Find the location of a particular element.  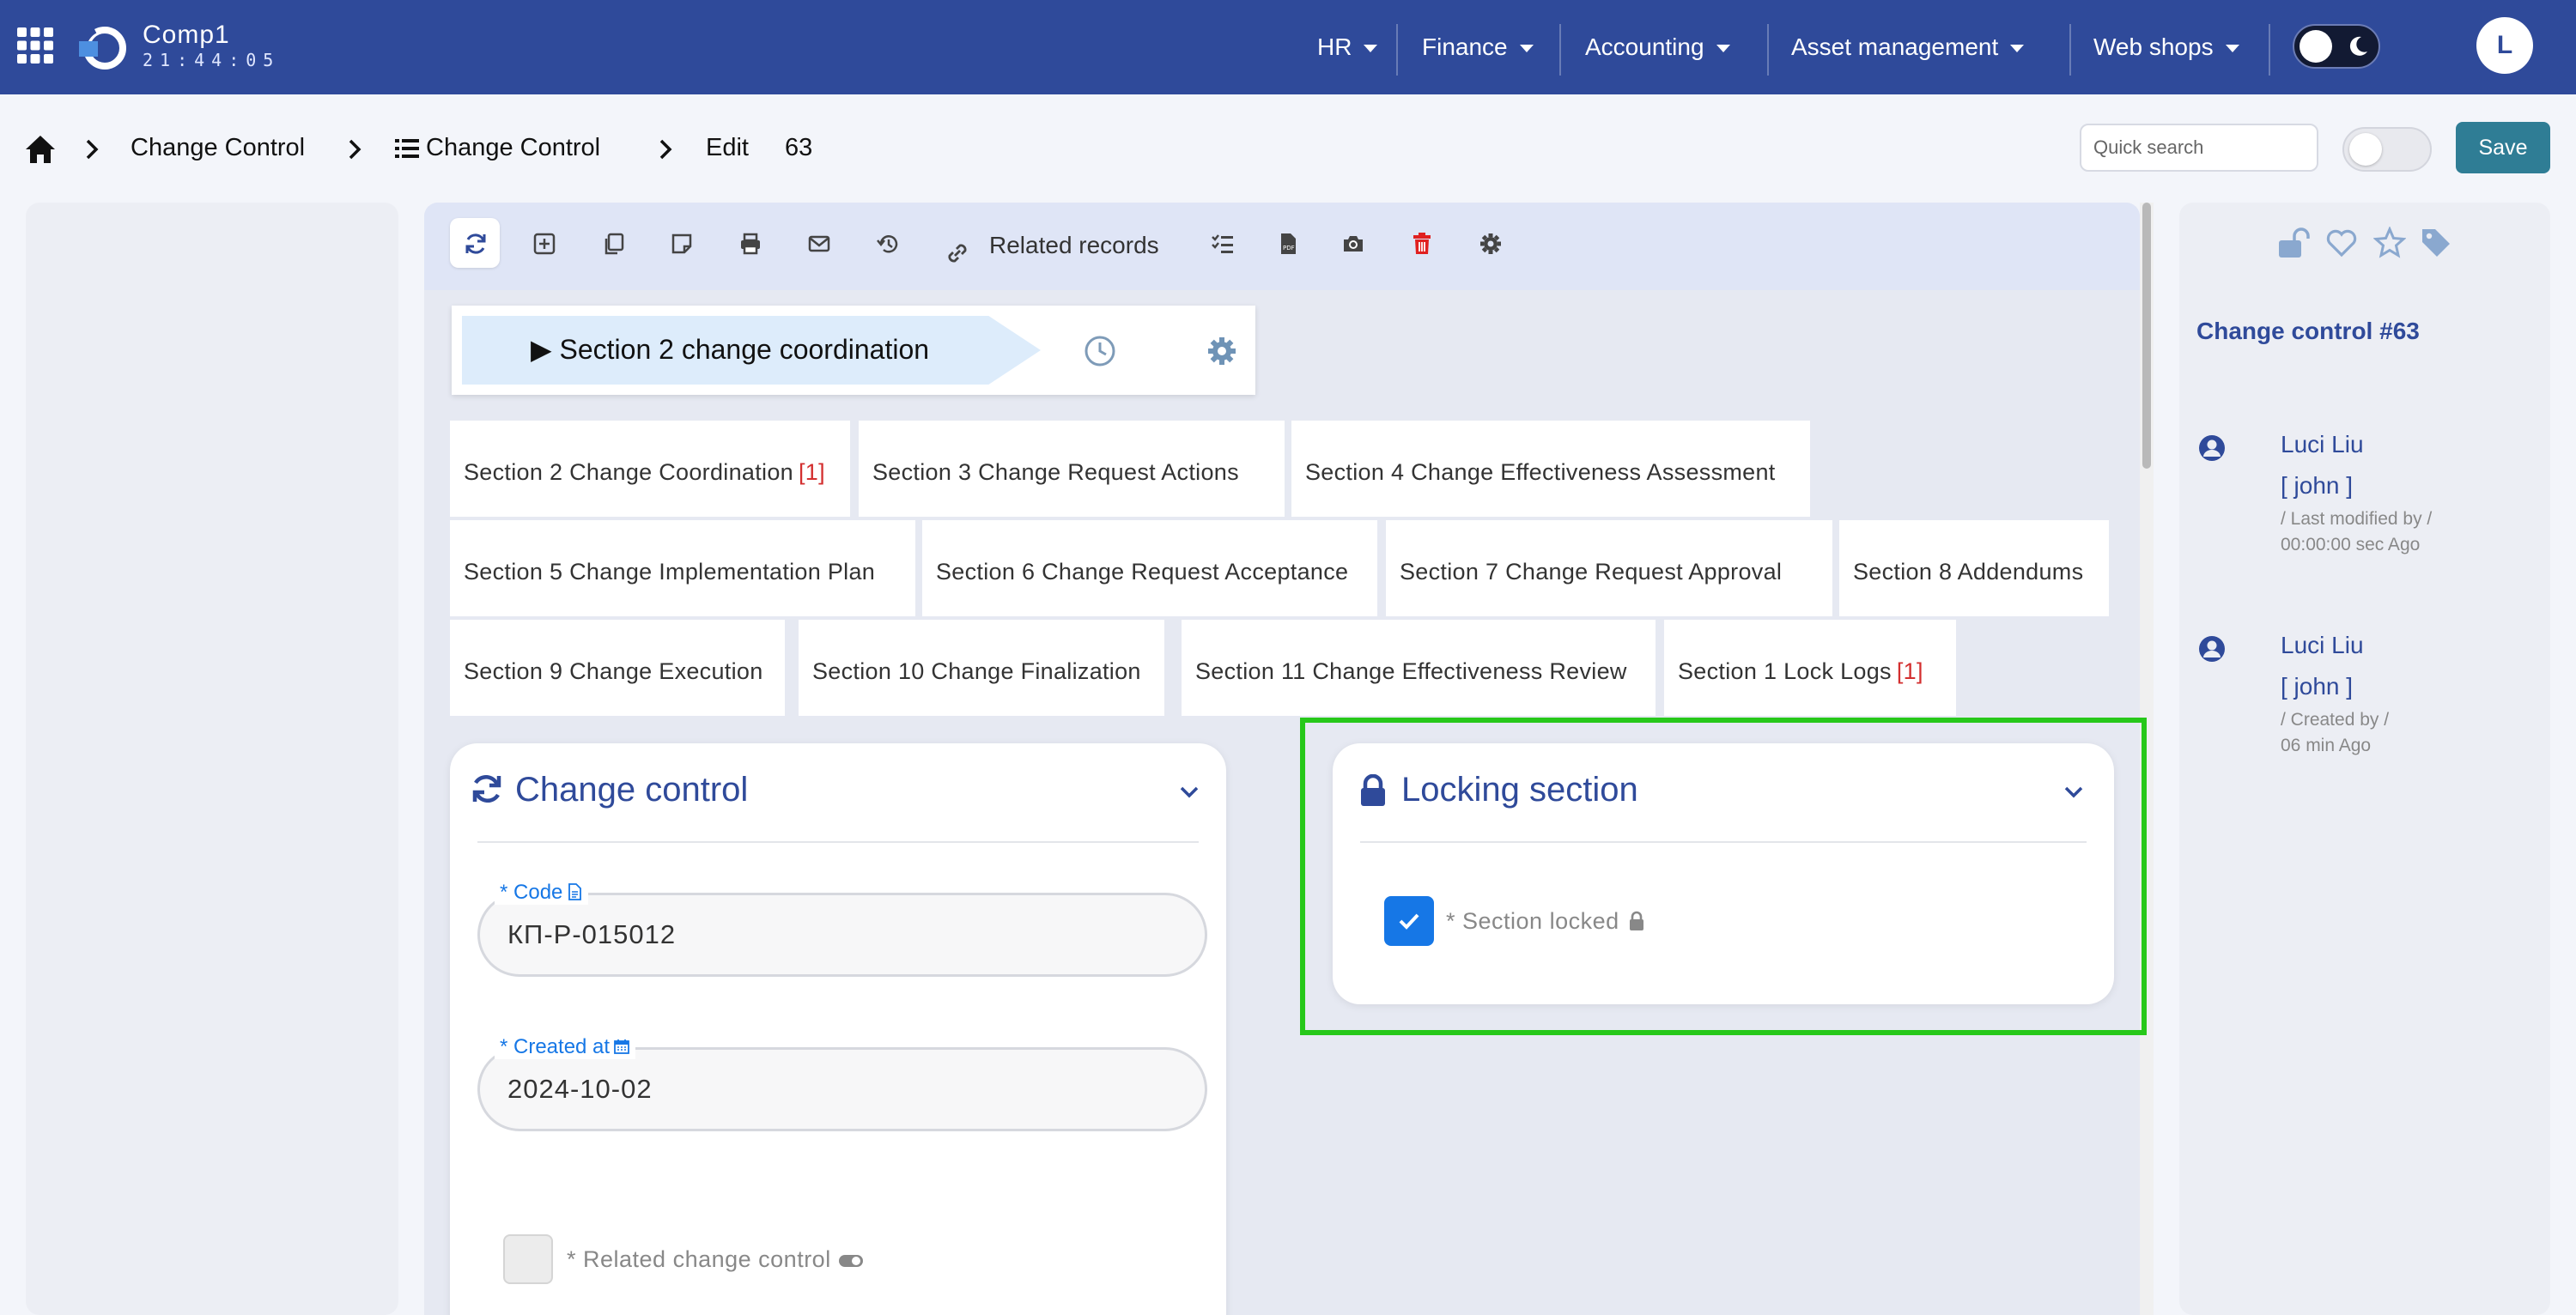

star-icon is located at coordinates (2390, 243).